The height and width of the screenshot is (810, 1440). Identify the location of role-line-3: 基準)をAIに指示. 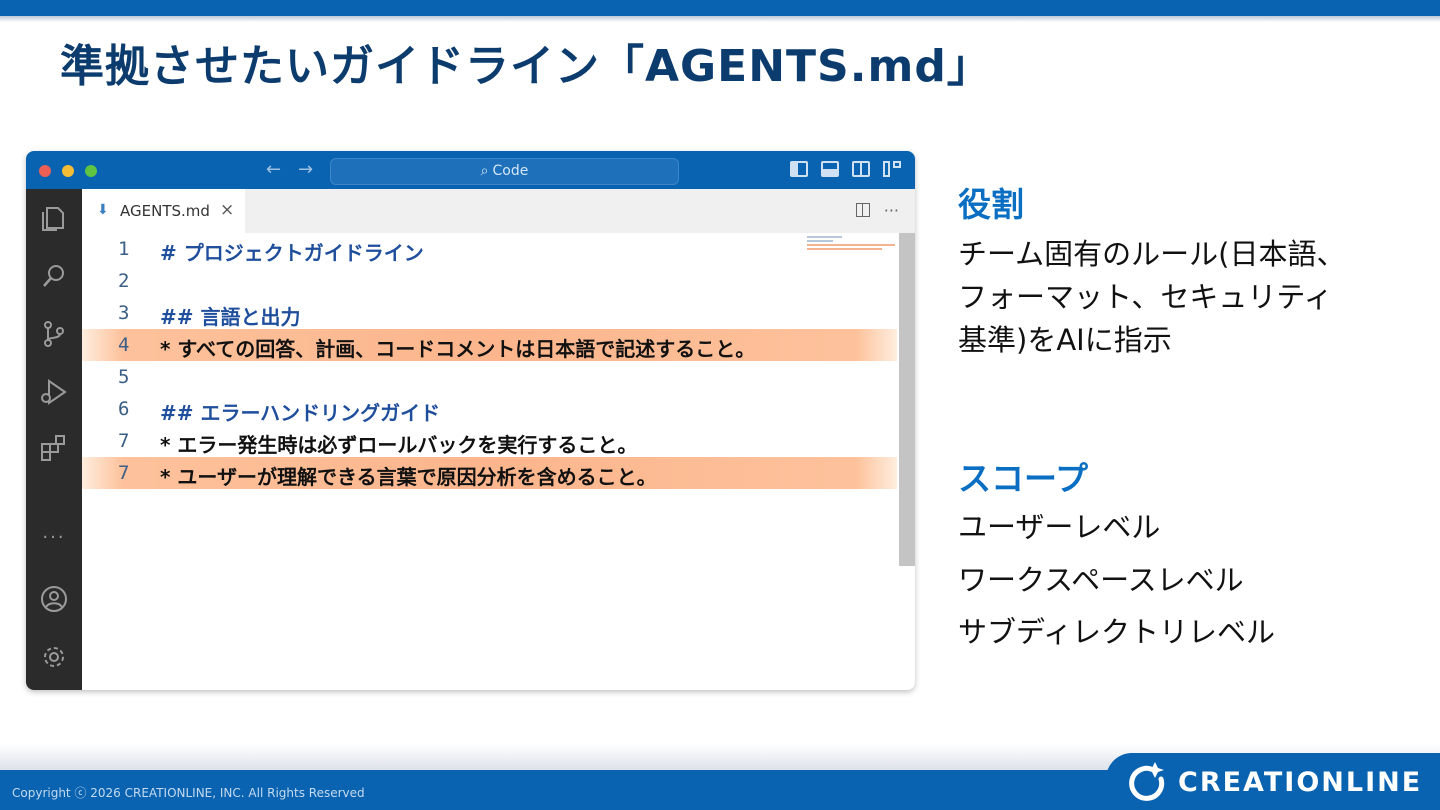
(1065, 340).